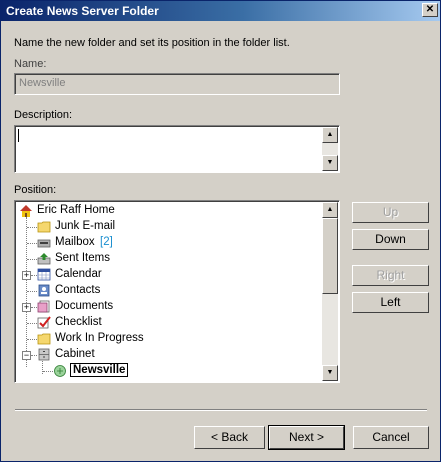 Image resolution: width=441 pixels, height=462 pixels. Describe the element at coordinates (30, 64) in the screenshot. I see `name-label: Name:` at that location.